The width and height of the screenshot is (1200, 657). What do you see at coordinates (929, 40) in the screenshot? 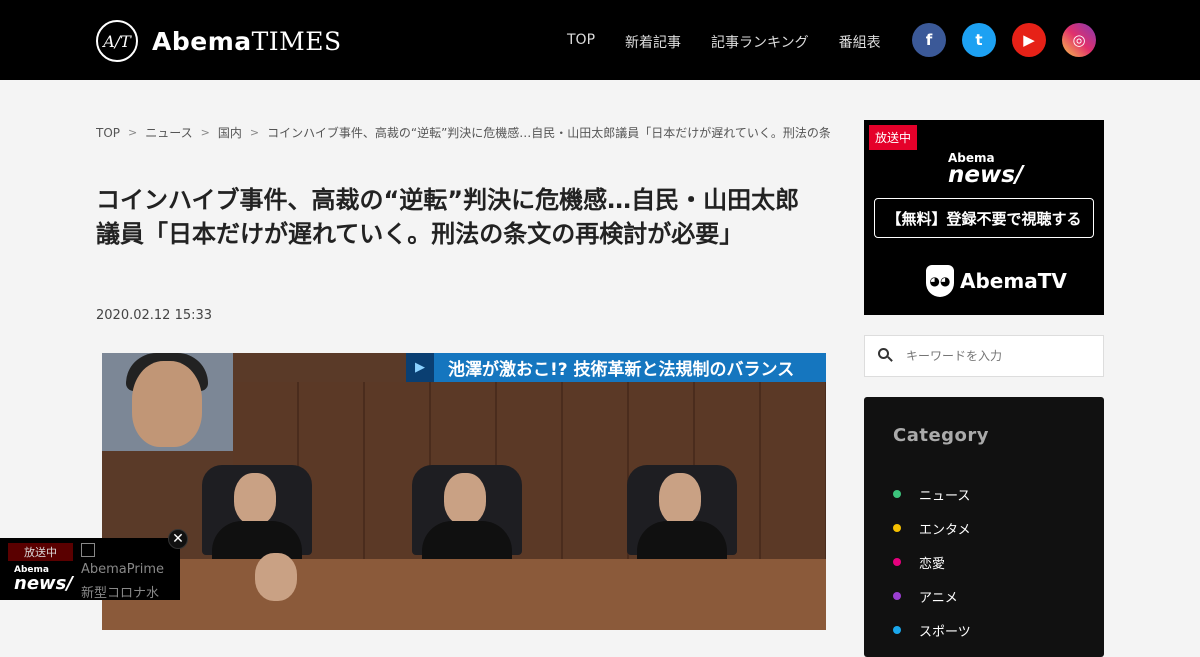
I see `facebook-icon: f` at bounding box center [929, 40].